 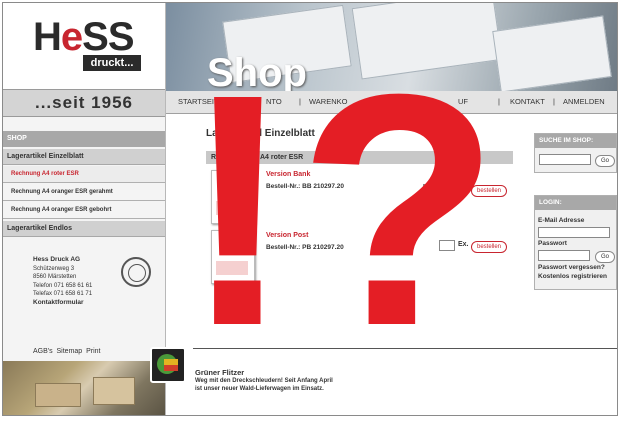 I want to click on sidebar-item-rechnung-oranger-gerahmt: Rechnung A4 oranger ESR gerahmt, so click(x=84, y=192).